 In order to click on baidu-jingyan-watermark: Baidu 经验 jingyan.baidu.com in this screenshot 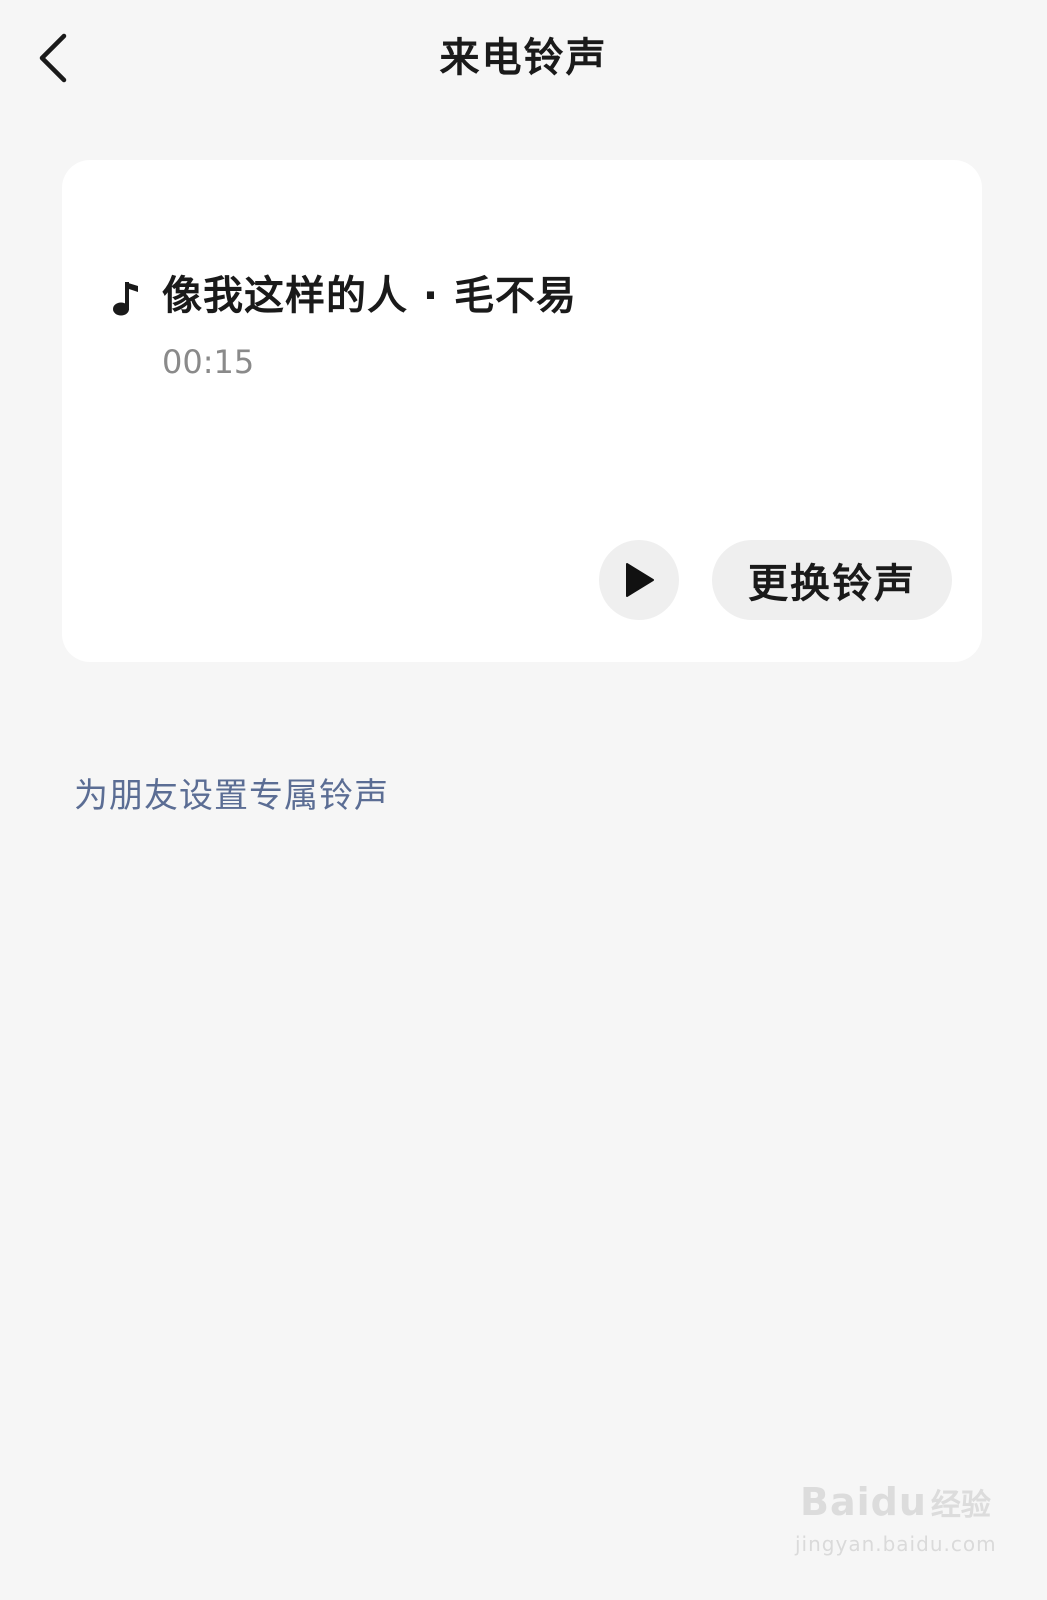, I will do `click(897, 1525)`.